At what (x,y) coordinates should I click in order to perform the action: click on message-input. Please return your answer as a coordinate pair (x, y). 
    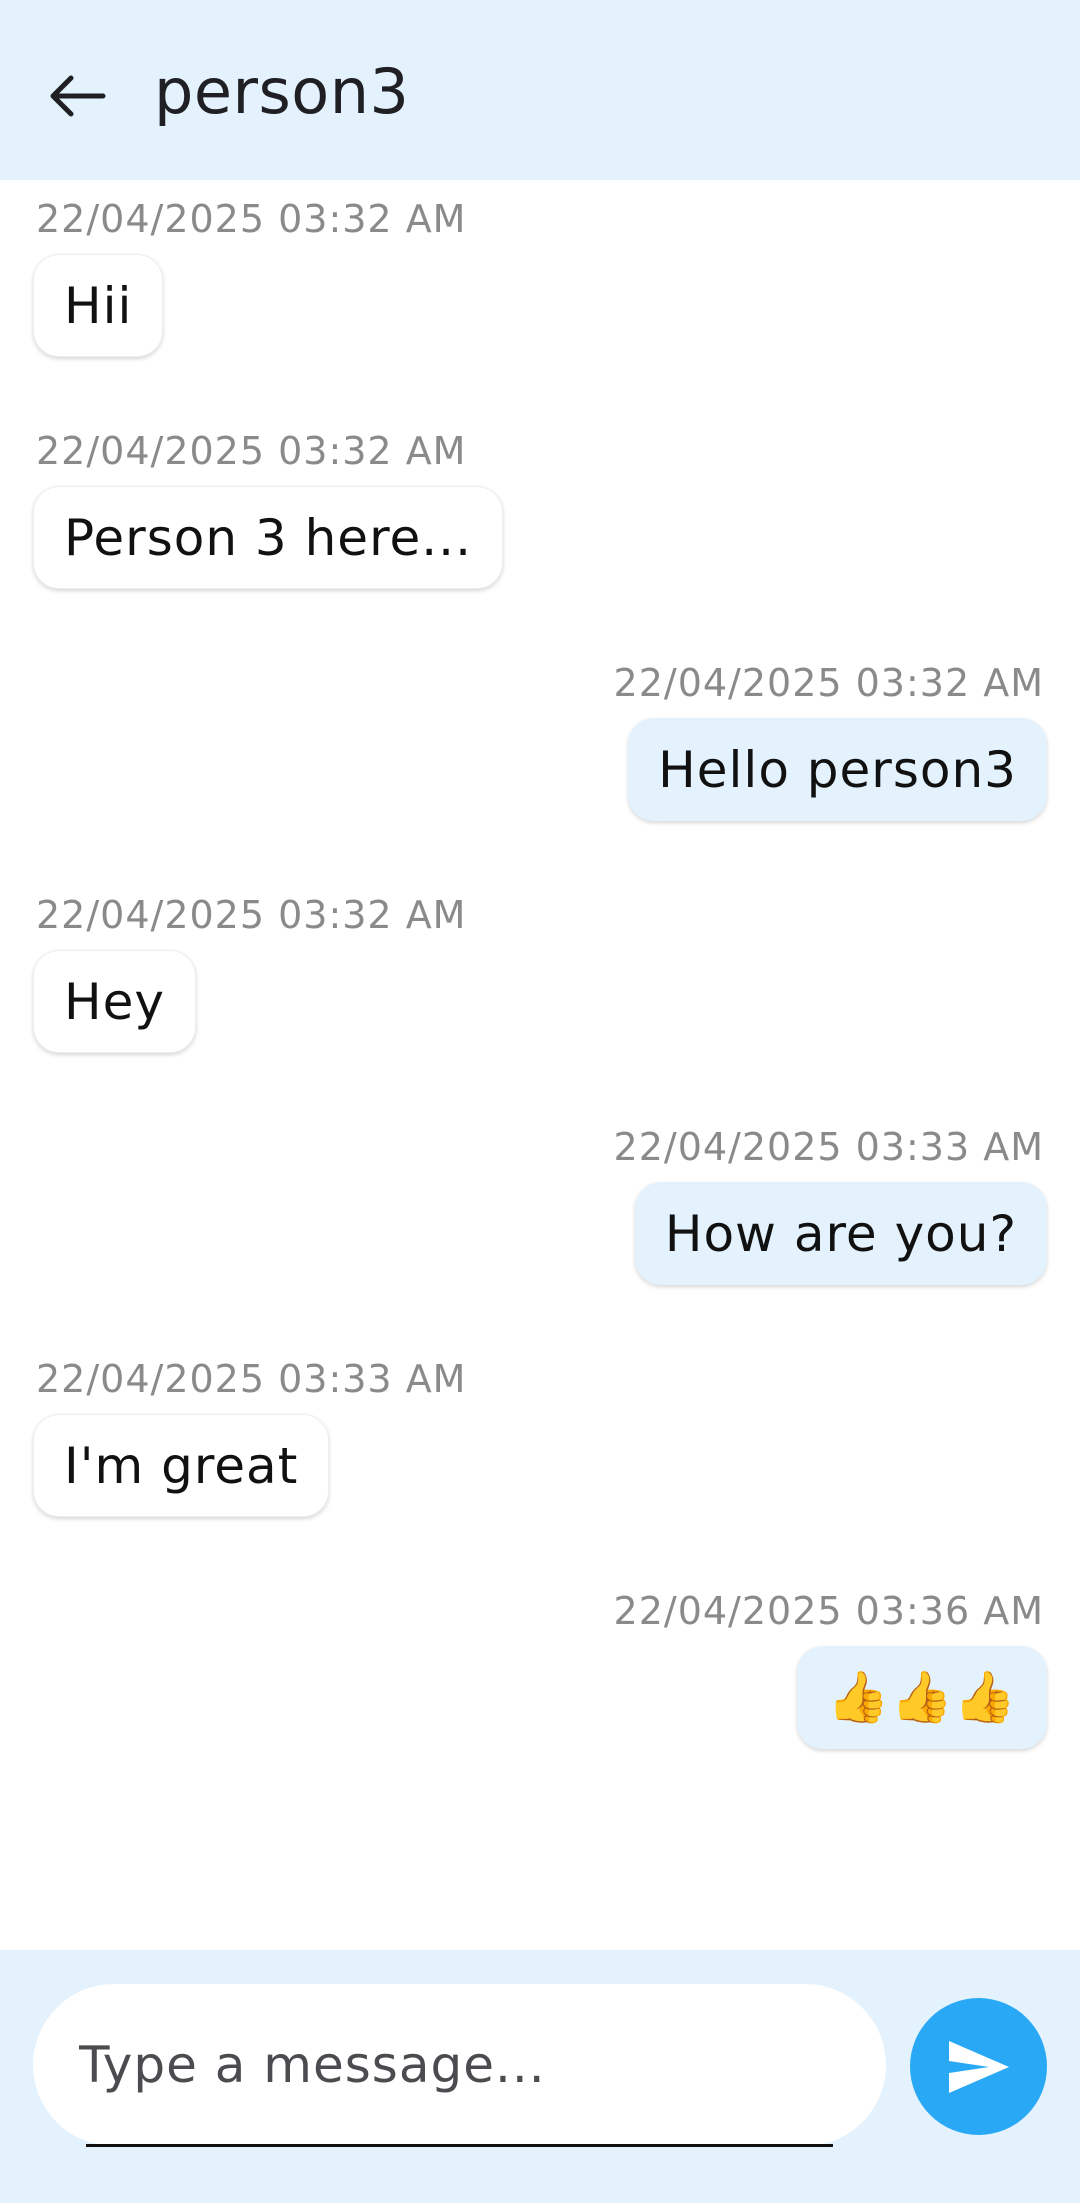
    Looking at the image, I should click on (459, 2065).